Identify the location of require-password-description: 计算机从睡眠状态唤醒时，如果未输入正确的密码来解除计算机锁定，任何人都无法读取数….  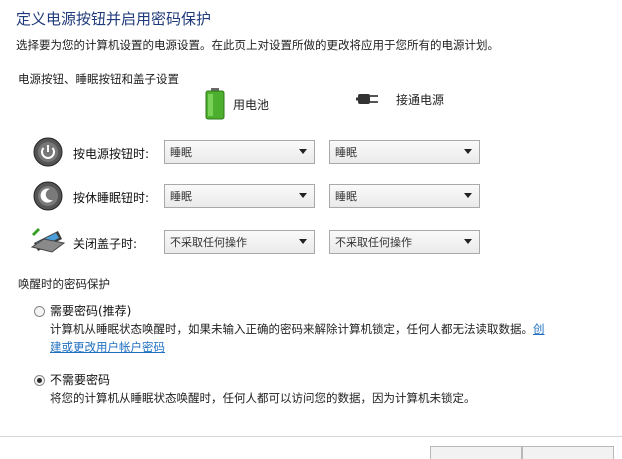
(314, 338).